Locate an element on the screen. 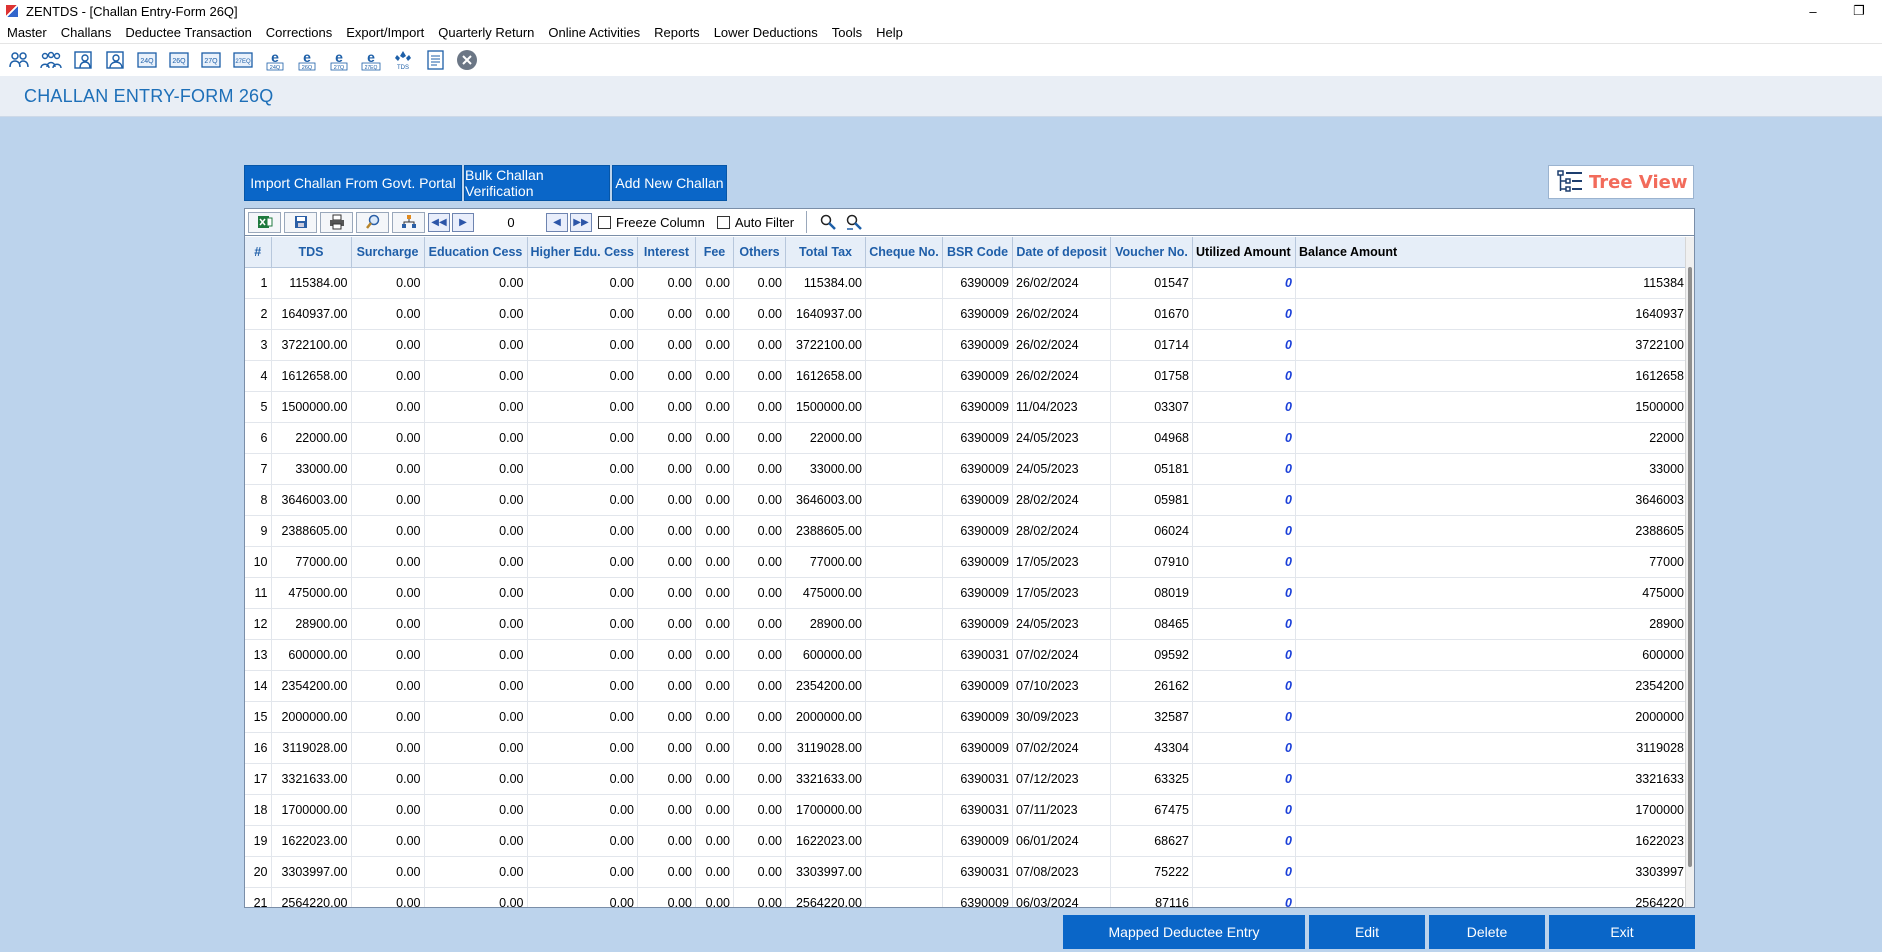 The image size is (1882, 952). date-of-deposit-cell: 24/05/2023 is located at coordinates (1061, 624).